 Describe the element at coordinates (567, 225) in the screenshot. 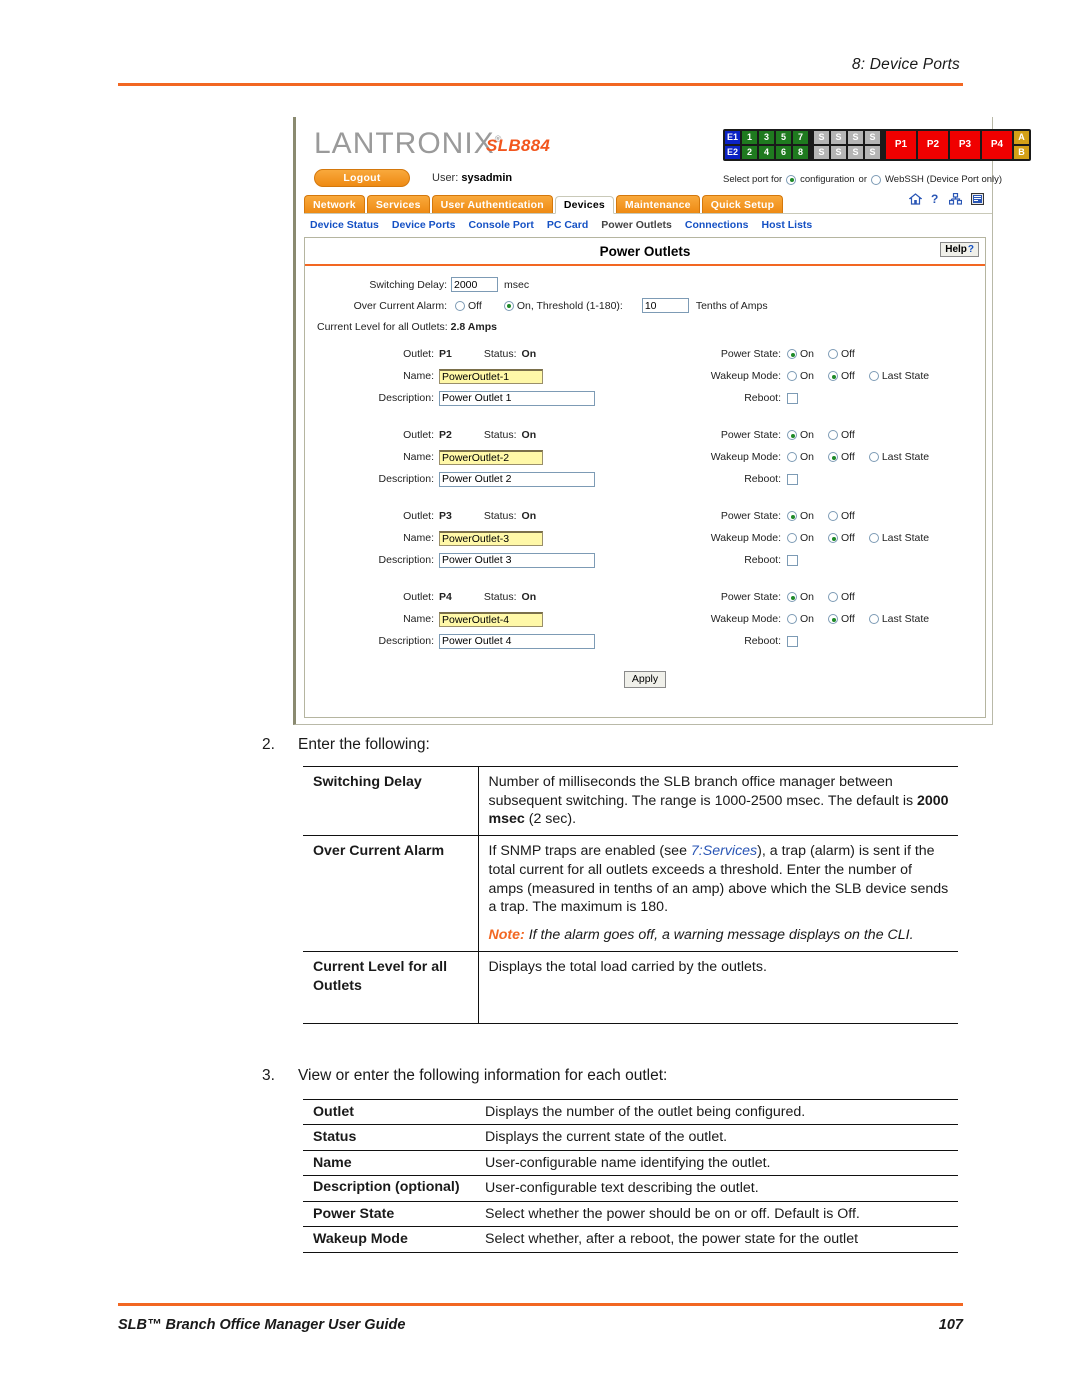

I see `subnav-pc-card: PC Card` at that location.